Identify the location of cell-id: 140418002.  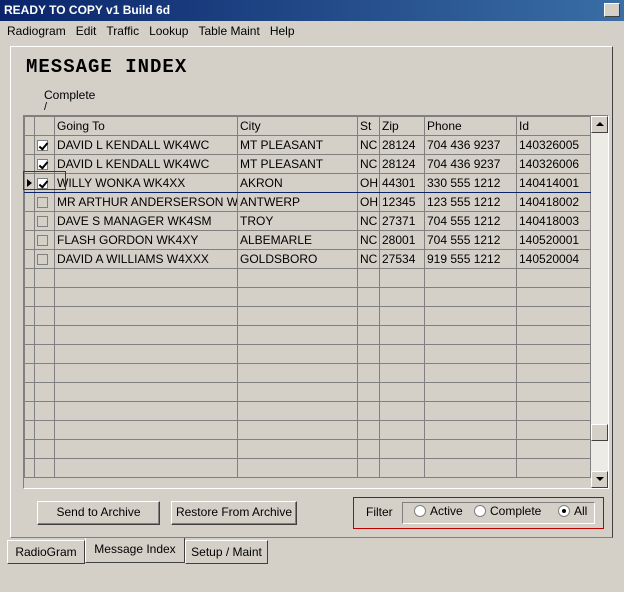
(553, 202).